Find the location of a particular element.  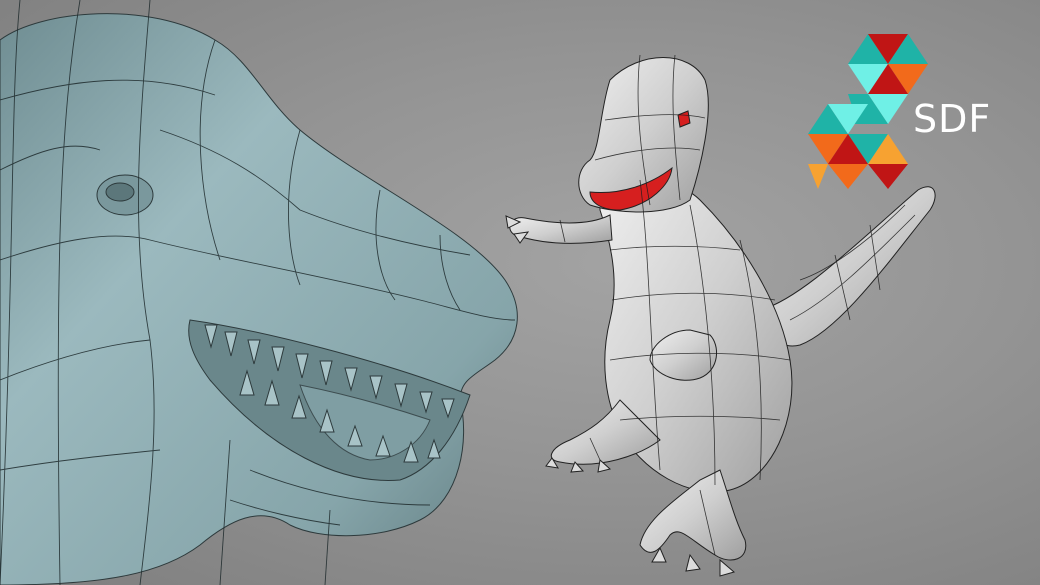

sdf-logo-text: SDF is located at coordinates (952, 119).